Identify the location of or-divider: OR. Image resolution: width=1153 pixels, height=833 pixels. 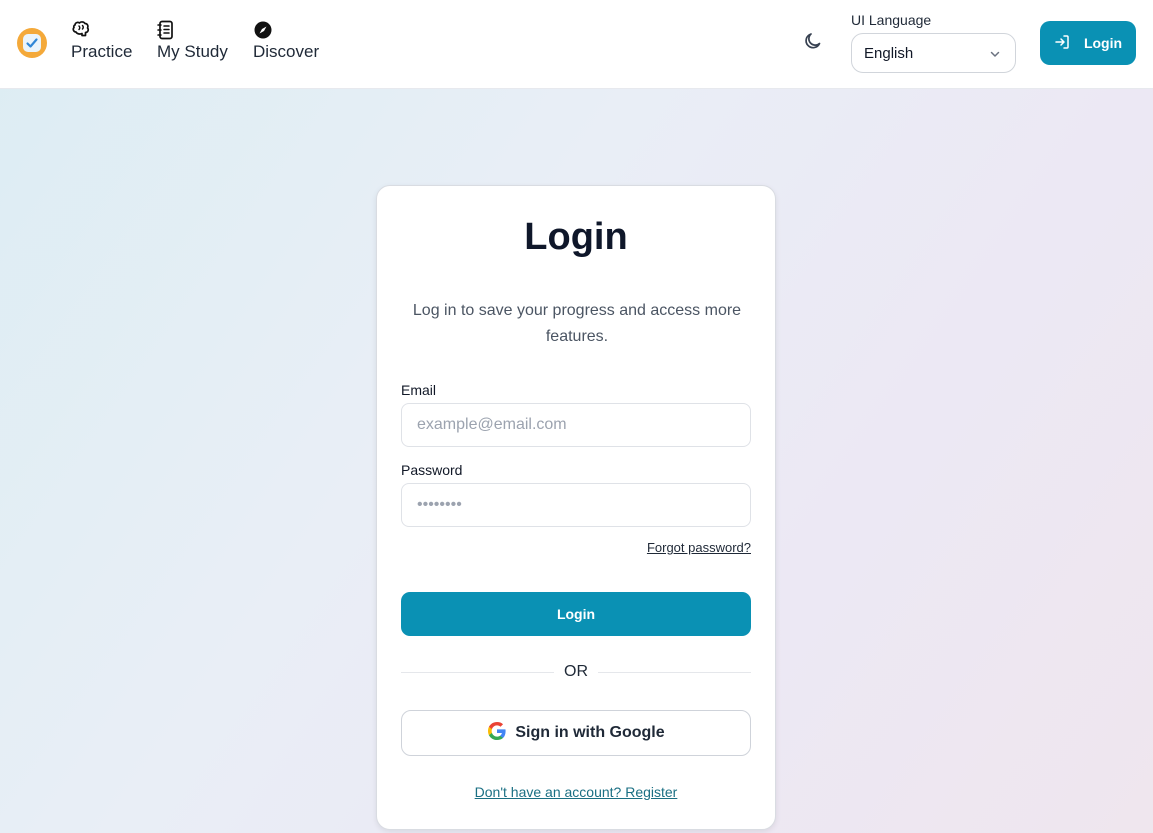
(576, 672).